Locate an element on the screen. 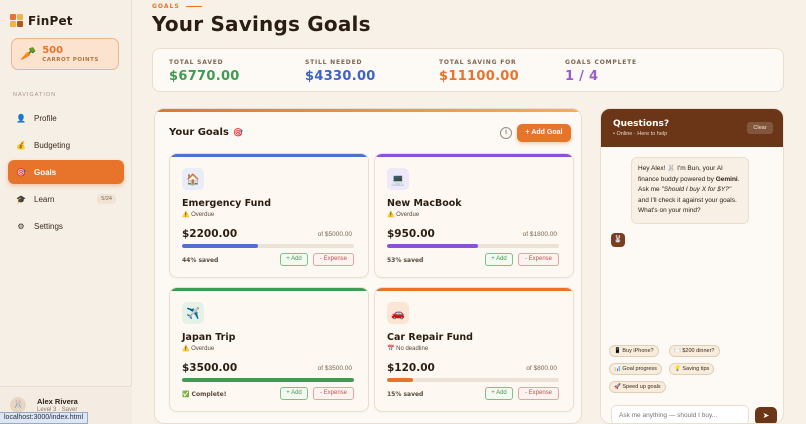  suggestion-chip-goal-progress: 📊 Goal progress is located at coordinates (635, 369).